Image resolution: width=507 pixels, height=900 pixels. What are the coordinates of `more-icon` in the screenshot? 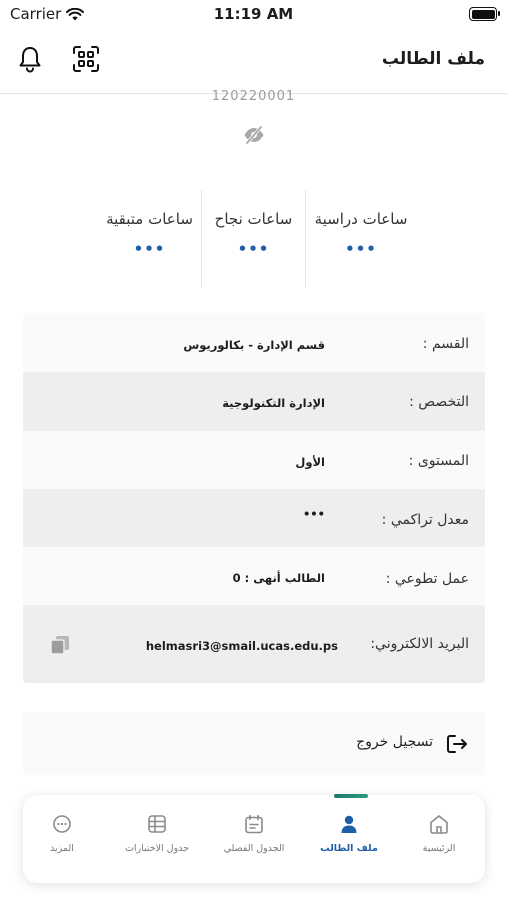 It's located at (62, 824).